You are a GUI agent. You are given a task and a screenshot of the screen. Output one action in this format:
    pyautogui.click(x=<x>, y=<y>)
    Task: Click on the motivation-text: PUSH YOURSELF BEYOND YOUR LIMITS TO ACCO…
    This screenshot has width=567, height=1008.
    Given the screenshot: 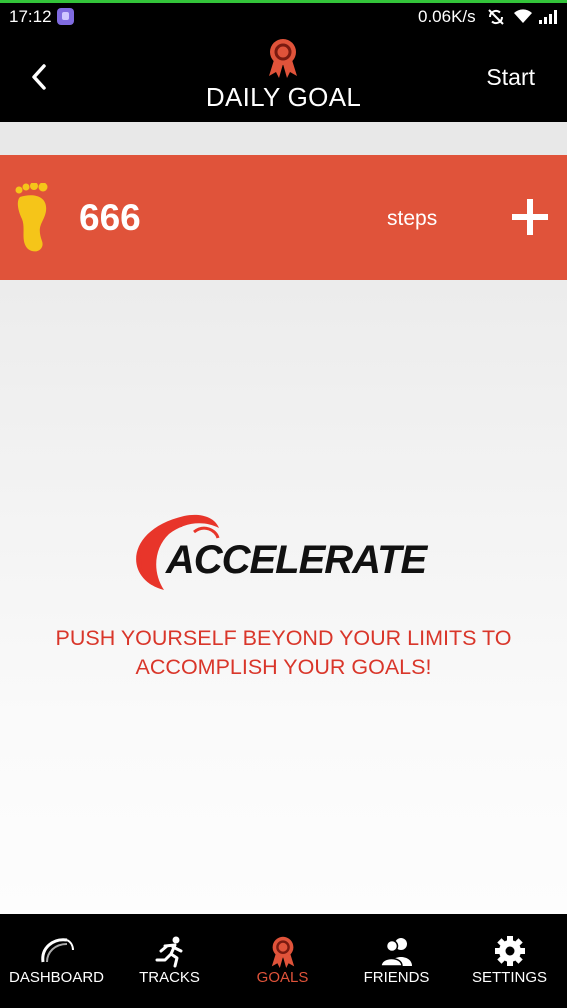 What is the action you would take?
    pyautogui.click(x=283, y=653)
    